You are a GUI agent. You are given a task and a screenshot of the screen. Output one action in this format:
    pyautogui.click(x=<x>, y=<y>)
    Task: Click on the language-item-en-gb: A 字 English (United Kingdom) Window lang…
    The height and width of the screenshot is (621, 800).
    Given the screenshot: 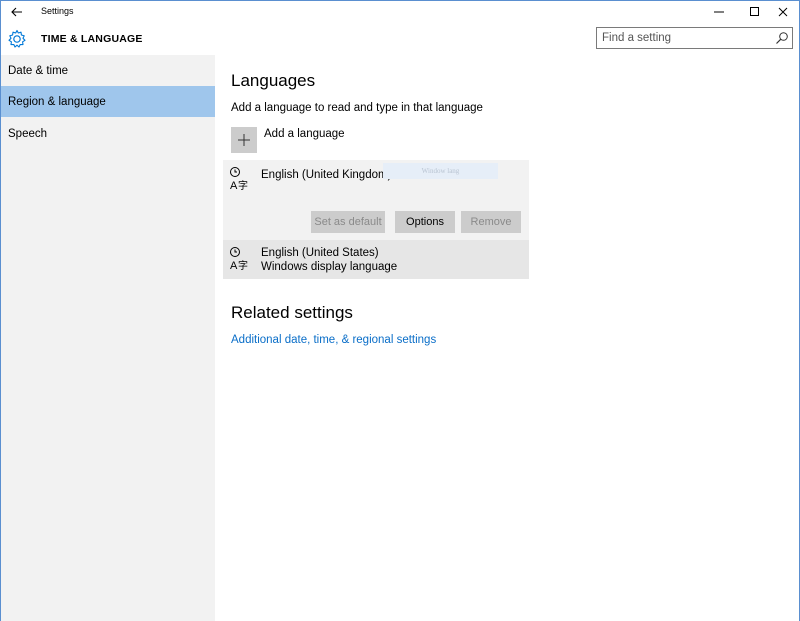 What is the action you would take?
    pyautogui.click(x=376, y=200)
    